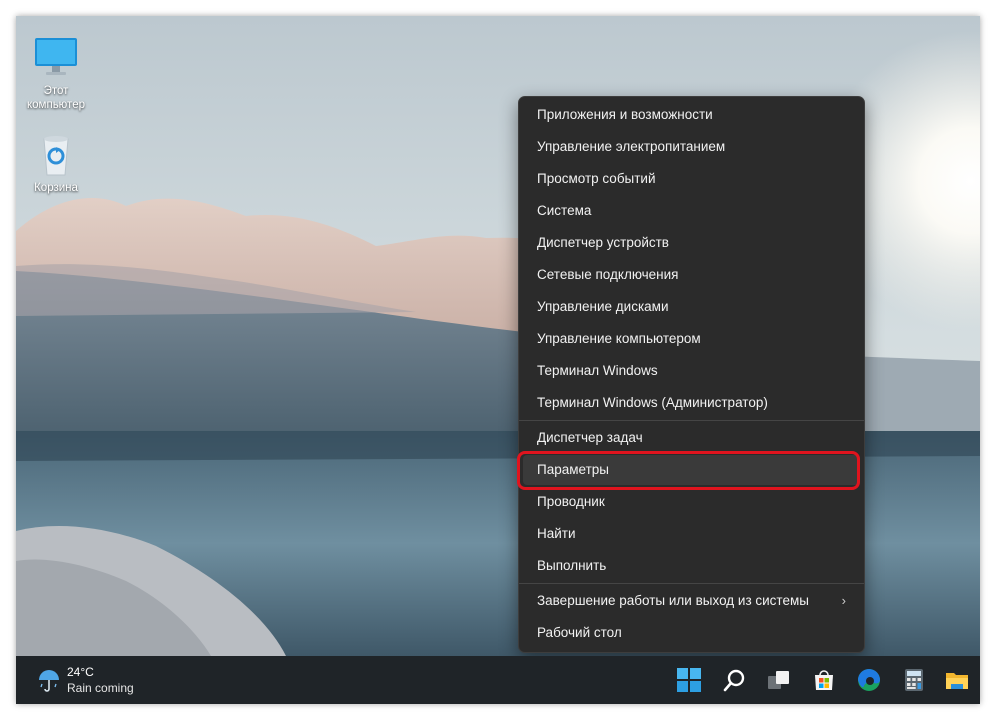 The height and width of the screenshot is (719, 997). Describe the element at coordinates (619, 338) in the screenshot. I see `menu-item-label: Управление компьютером` at that location.